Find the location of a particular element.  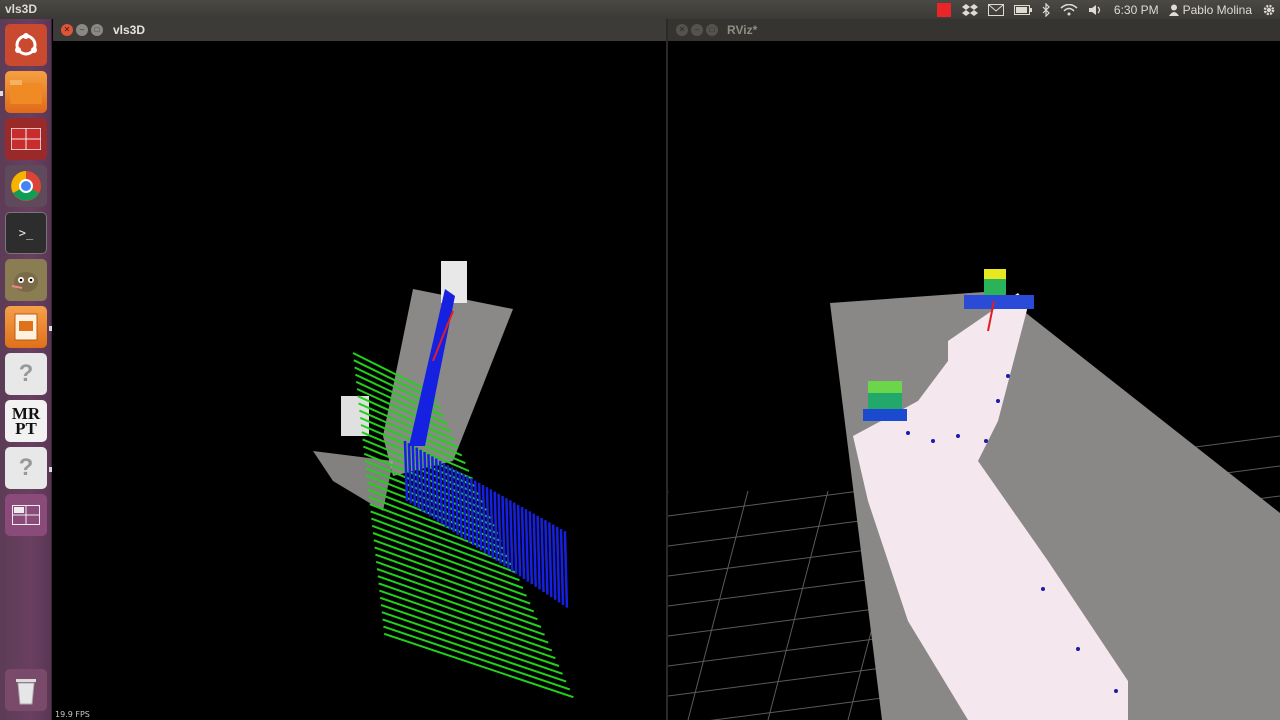

mrpt-icon: MR PT is located at coordinates (26, 421).